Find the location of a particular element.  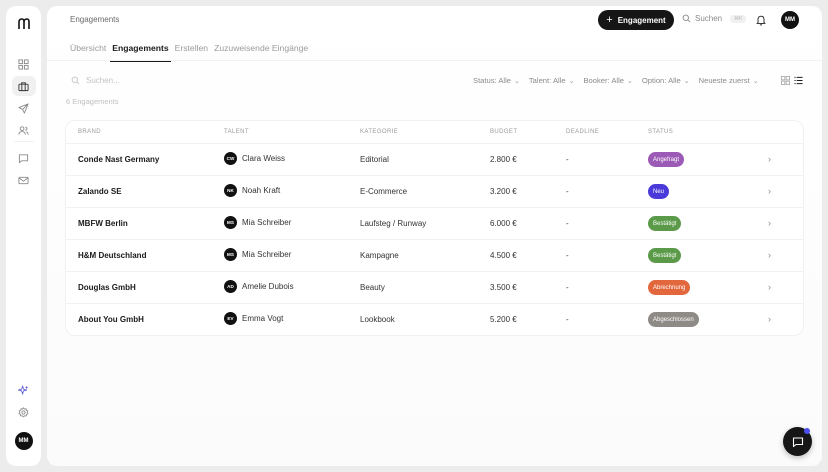

status-badge: Abgeschlossen is located at coordinates (673, 319).